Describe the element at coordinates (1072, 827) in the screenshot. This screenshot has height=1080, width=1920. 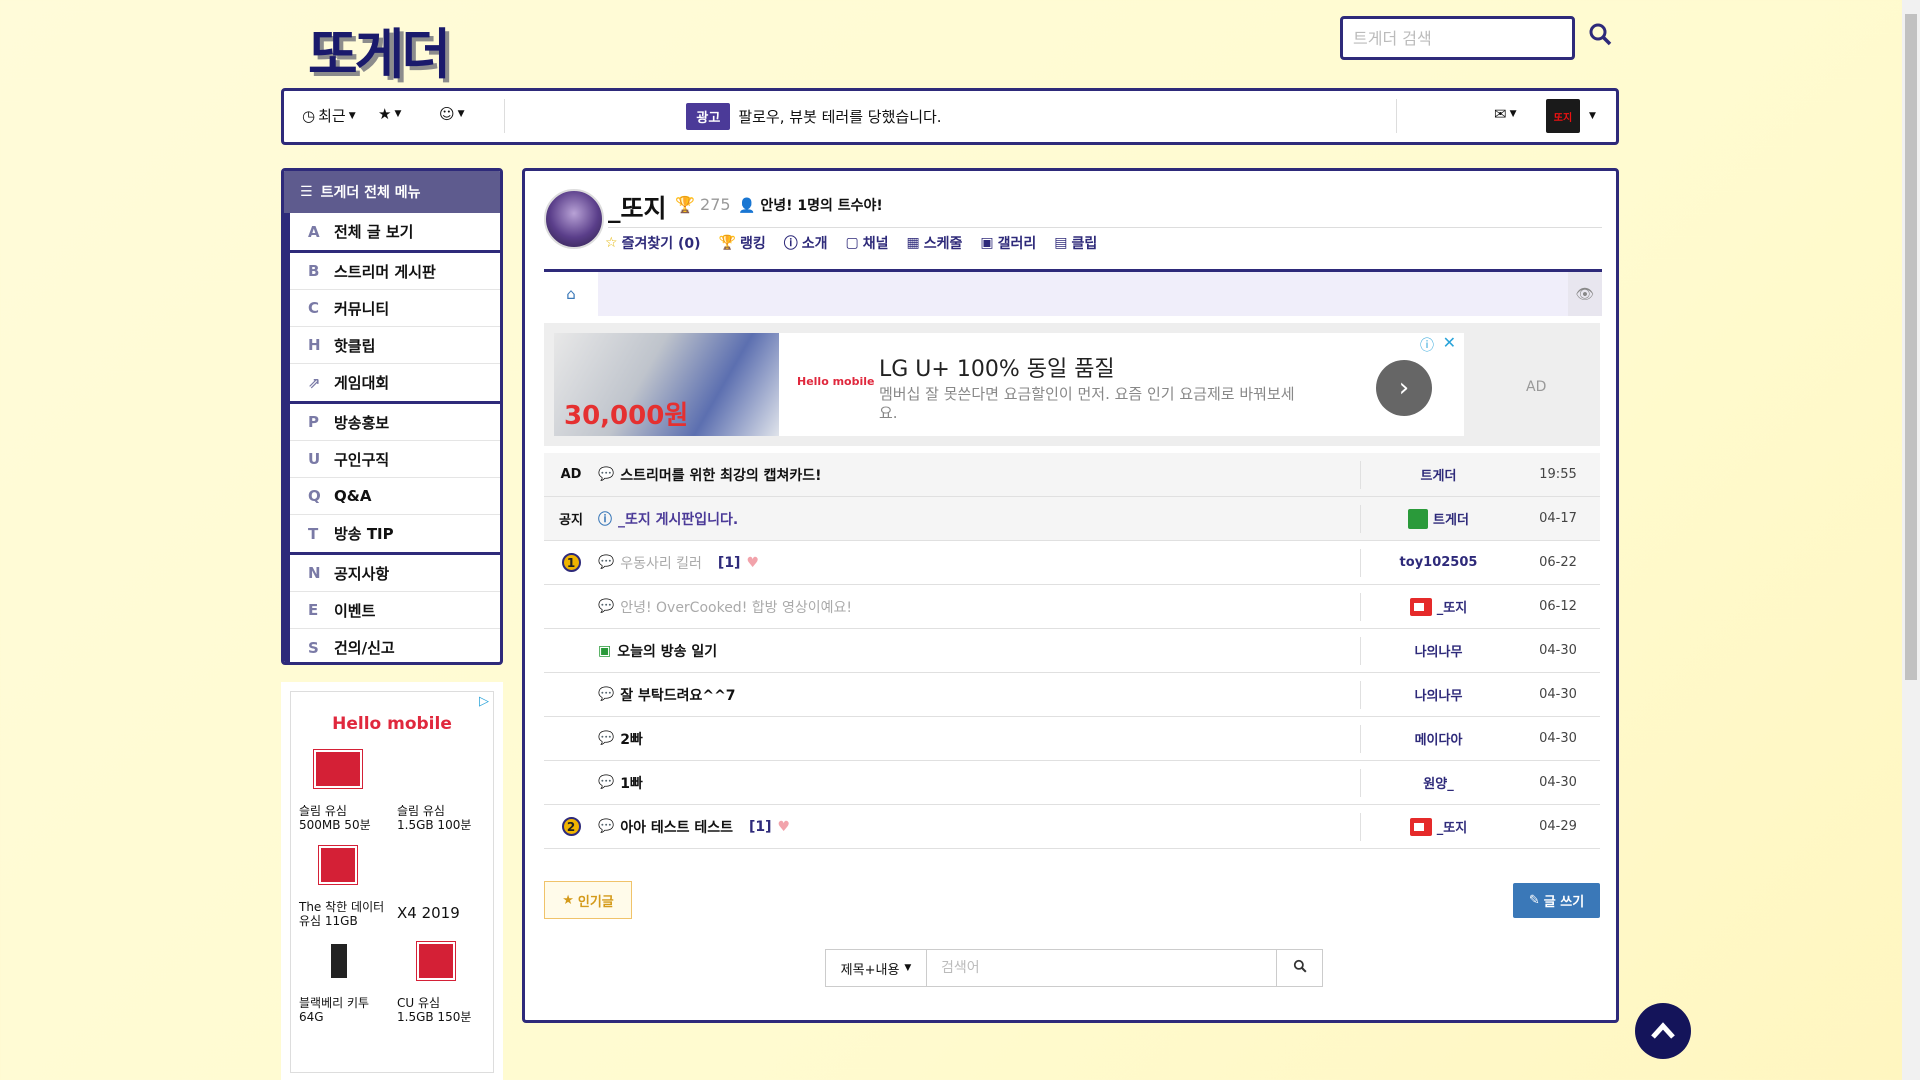
I see `table-row: 2 💬 아아 테스트 테스트 [1] ♥ _또지 04-29` at that location.